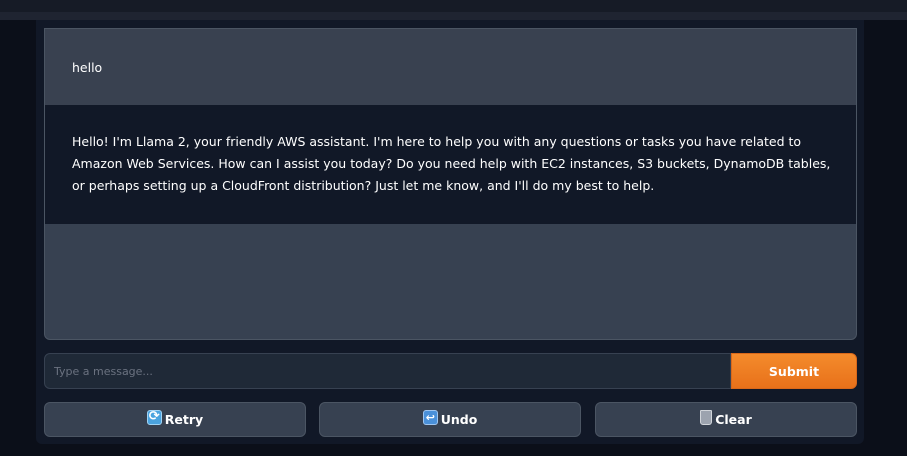 This screenshot has height=456, width=907. Describe the element at coordinates (430, 417) in the screenshot. I see `undo-icon` at that location.